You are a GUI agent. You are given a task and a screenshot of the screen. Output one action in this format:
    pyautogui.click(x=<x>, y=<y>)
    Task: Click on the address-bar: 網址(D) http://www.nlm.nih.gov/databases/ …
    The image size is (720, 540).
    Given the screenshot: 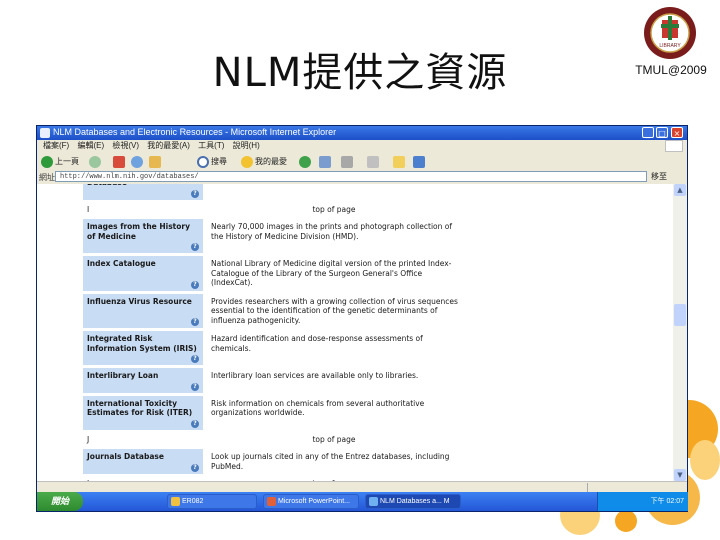 What is the action you would take?
    pyautogui.click(x=362, y=177)
    